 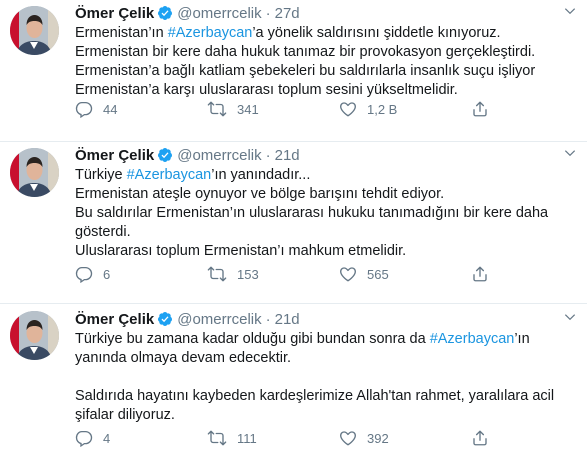 What do you see at coordinates (183, 358) in the screenshot?
I see `text-segment: yanında olmaya devam edecektir.` at bounding box center [183, 358].